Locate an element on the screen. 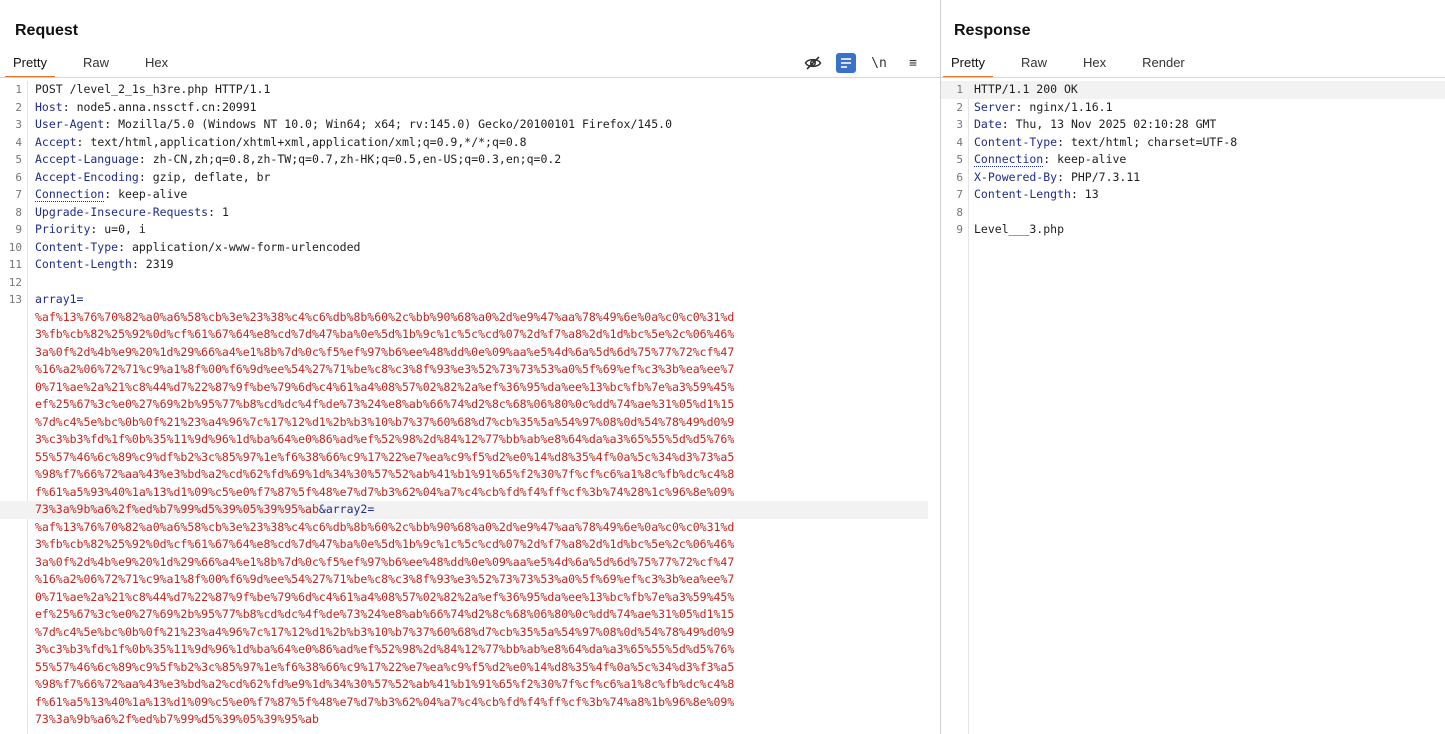  line-content: Content-Length: 2319 is located at coordinates (104, 264).